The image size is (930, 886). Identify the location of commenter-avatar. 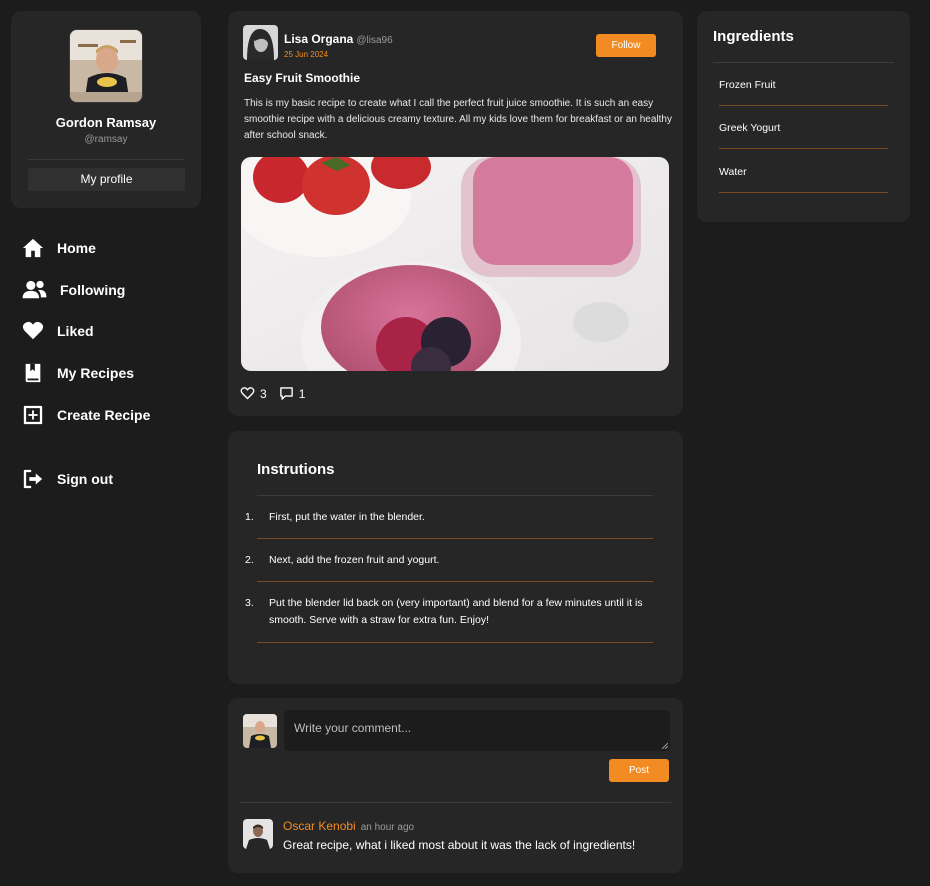
(258, 834).